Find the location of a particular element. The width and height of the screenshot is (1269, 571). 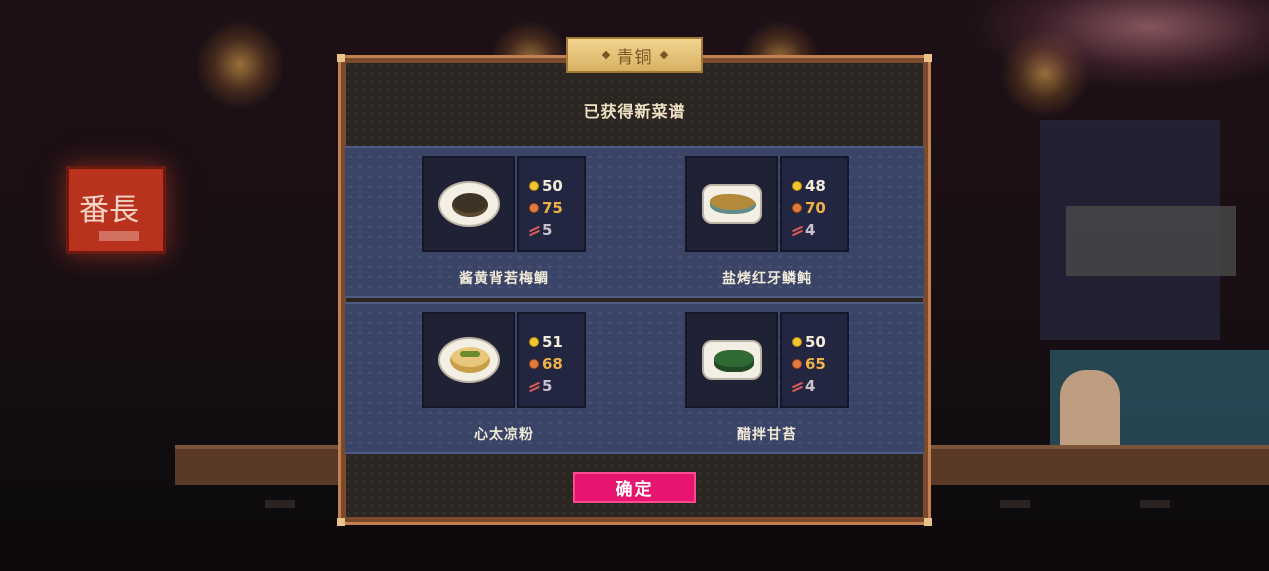

tier-label: 青铜 is located at coordinates (634, 57).